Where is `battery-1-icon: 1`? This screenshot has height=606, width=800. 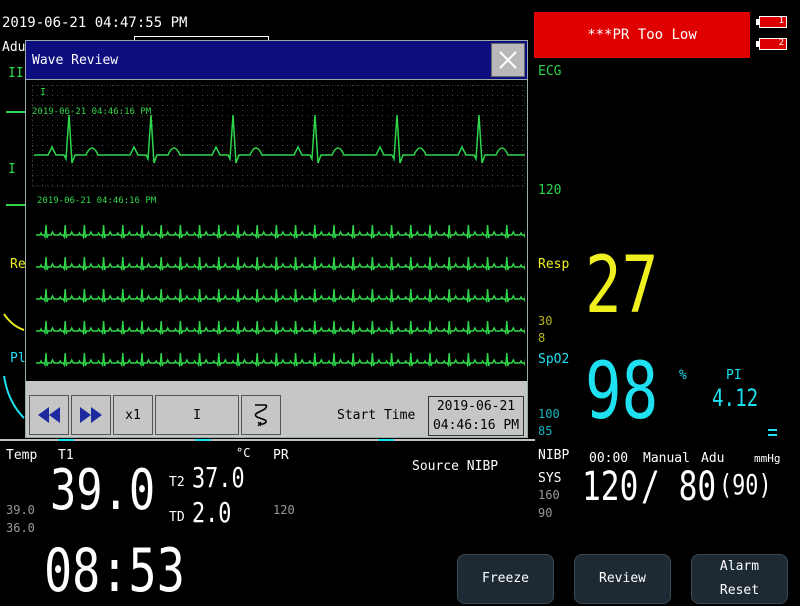
battery-1-icon: 1 is located at coordinates (771, 22).